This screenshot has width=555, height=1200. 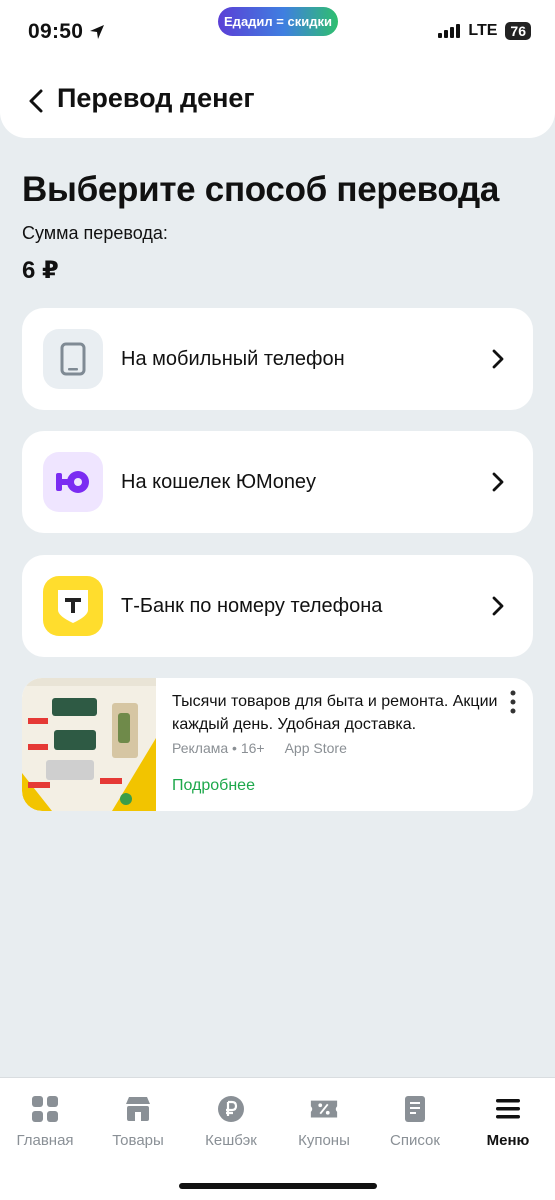 What do you see at coordinates (45, 1140) in the screenshot?
I see `tab-label: Главная` at bounding box center [45, 1140].